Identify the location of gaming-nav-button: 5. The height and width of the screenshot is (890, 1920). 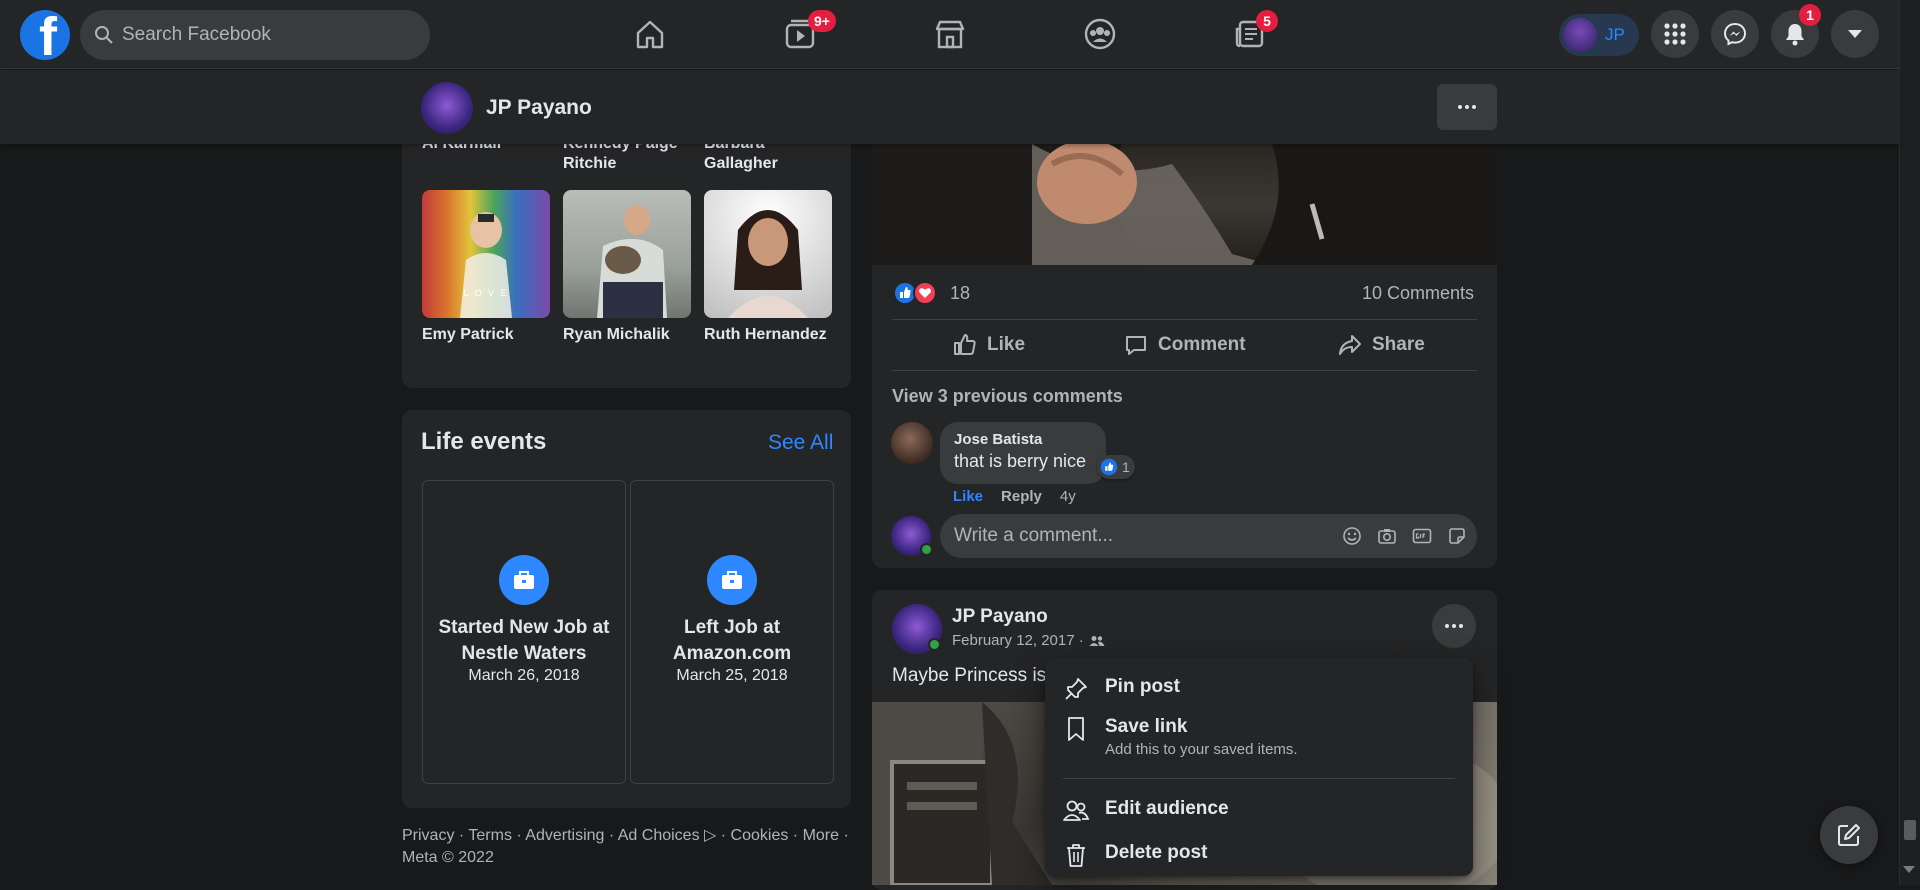
(1253, 32).